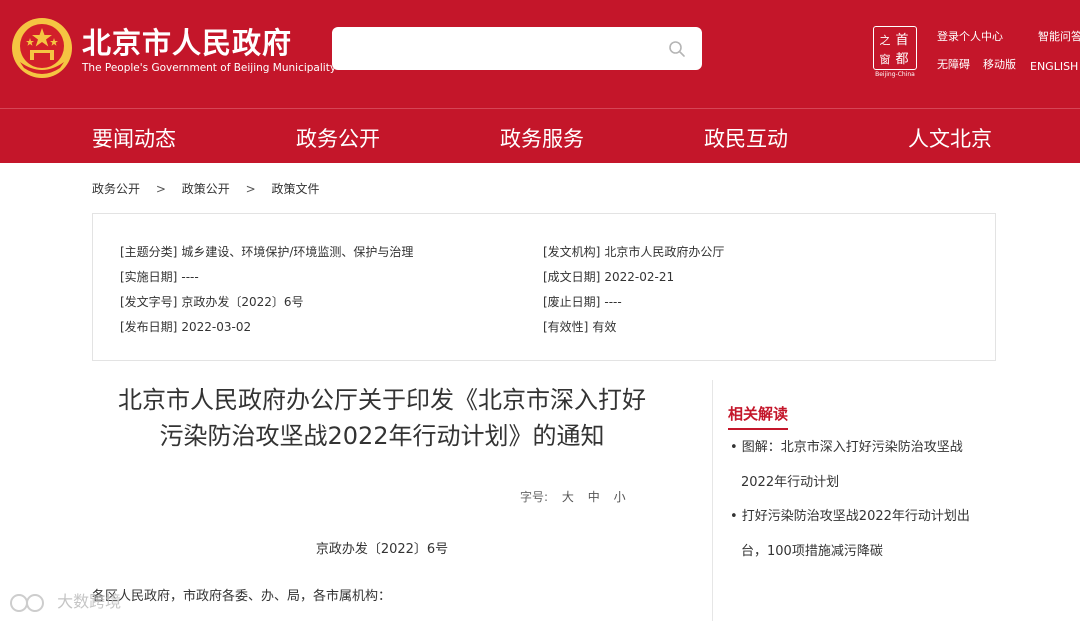  What do you see at coordinates (639, 277) in the screenshot?
I see `info-value: 2022-02-21` at bounding box center [639, 277].